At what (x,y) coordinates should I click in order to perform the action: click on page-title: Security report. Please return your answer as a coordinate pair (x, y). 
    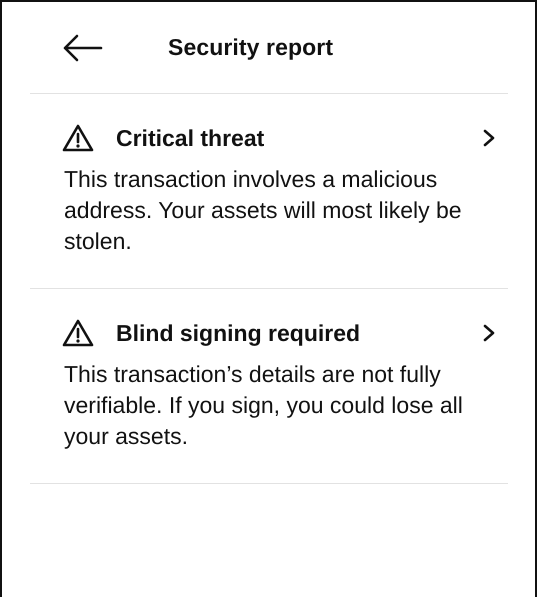
    Looking at the image, I should click on (251, 47).